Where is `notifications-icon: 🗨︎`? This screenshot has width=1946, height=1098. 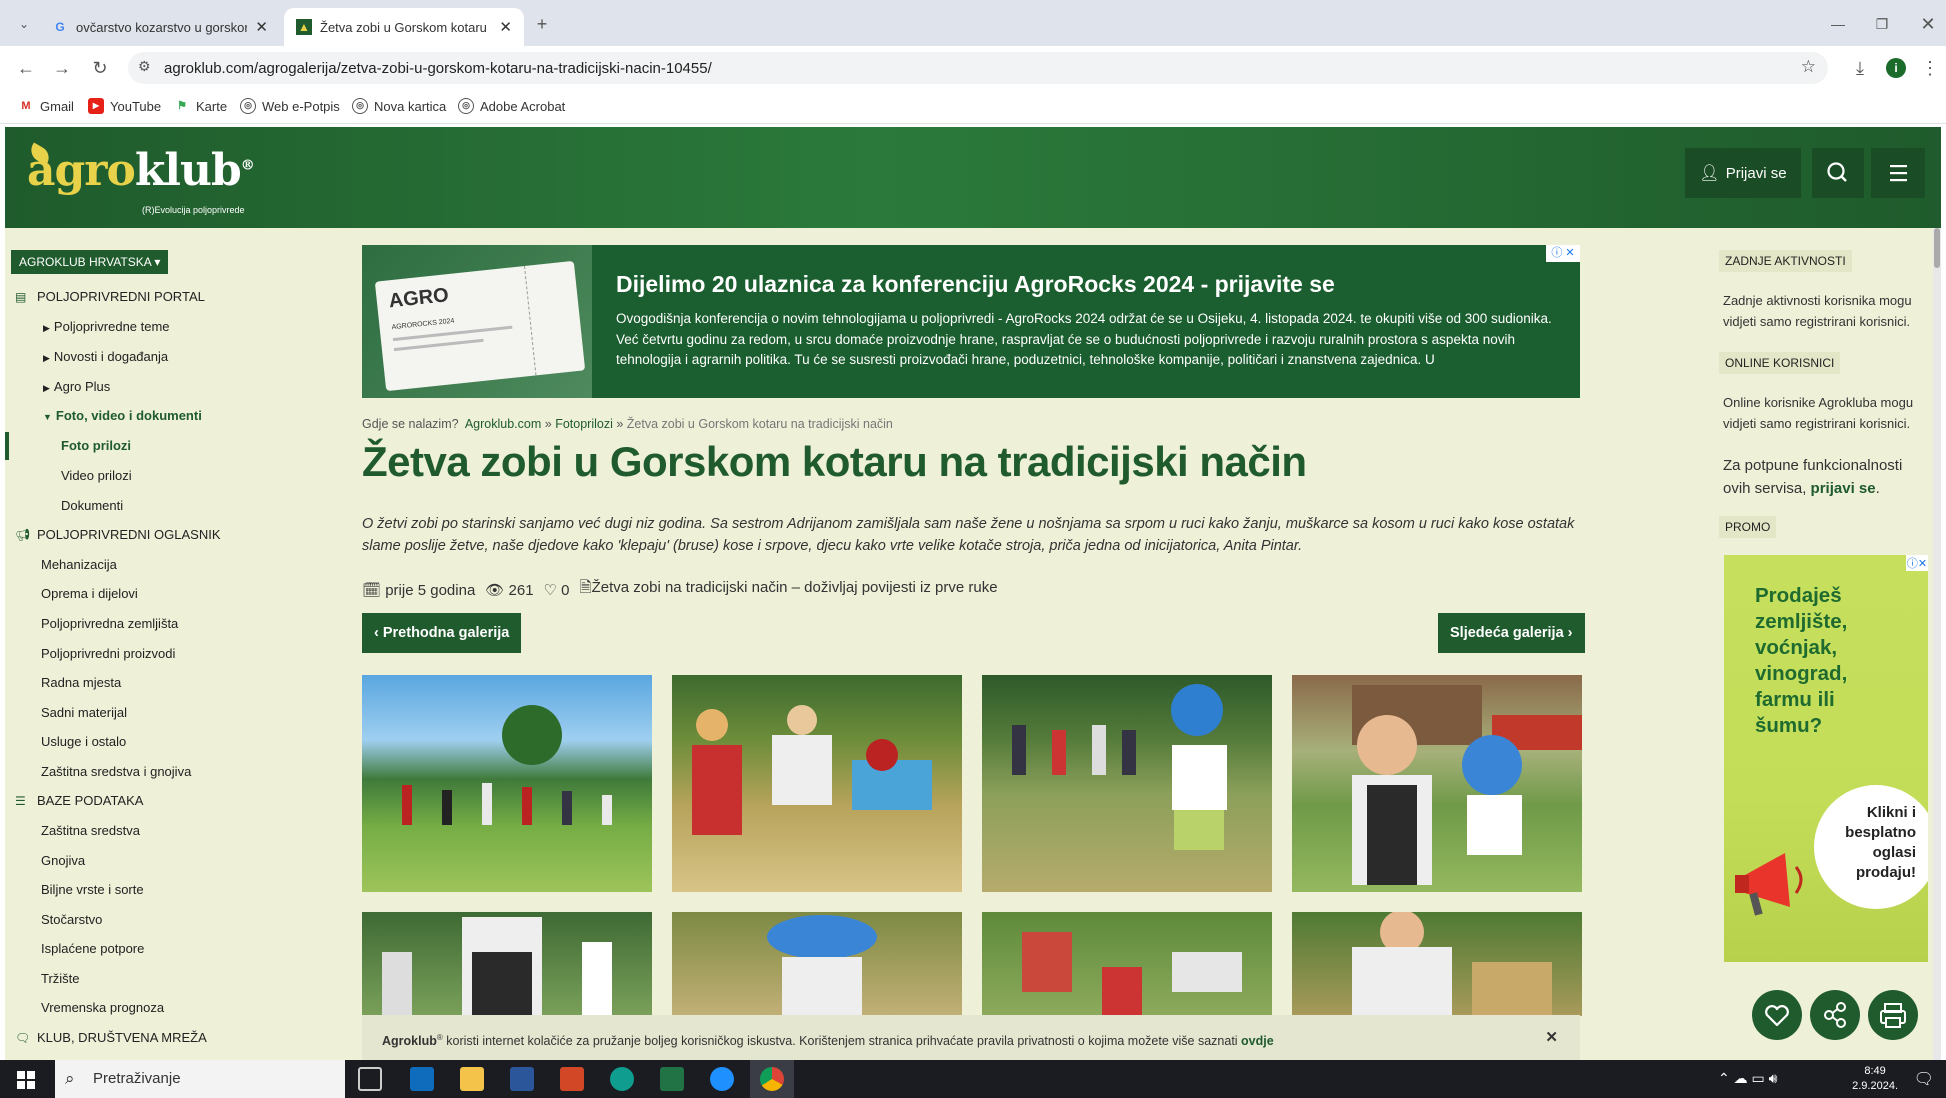
notifications-icon: 🗨︎ is located at coordinates (1924, 1079).